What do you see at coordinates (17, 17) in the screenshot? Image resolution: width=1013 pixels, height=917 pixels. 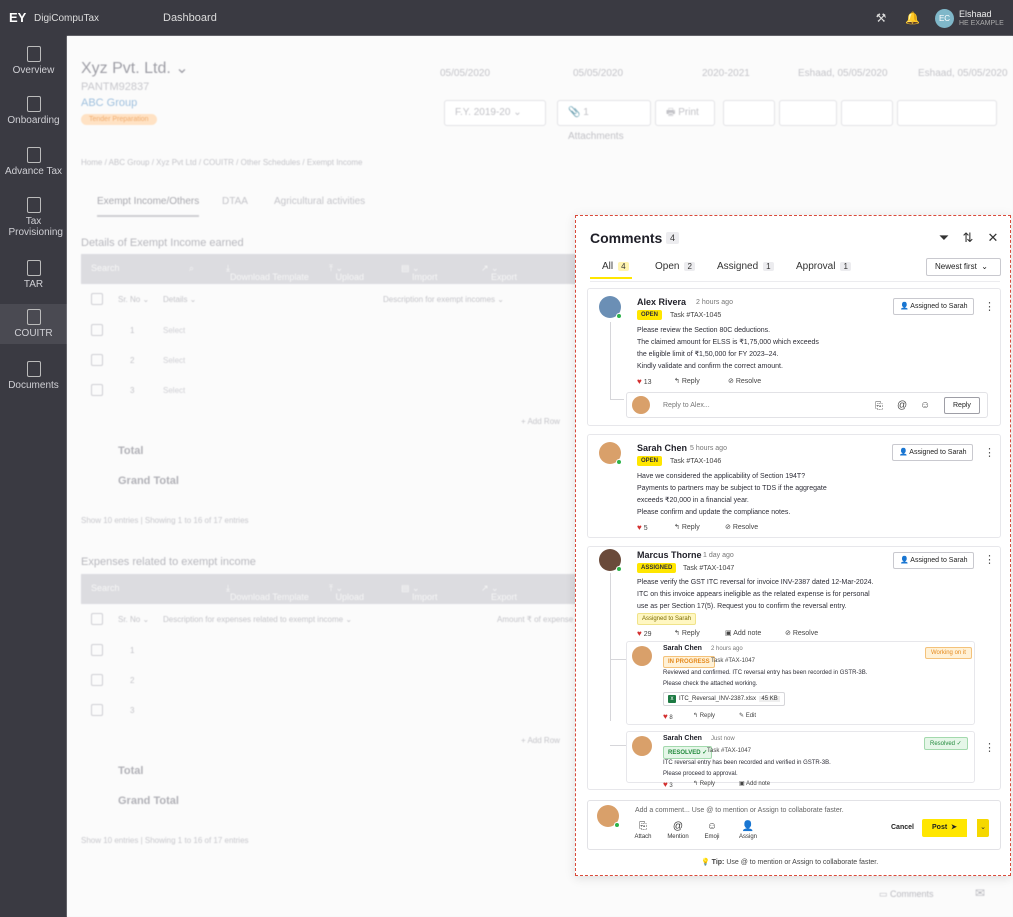 I see `ey-logo: EY` at bounding box center [17, 17].